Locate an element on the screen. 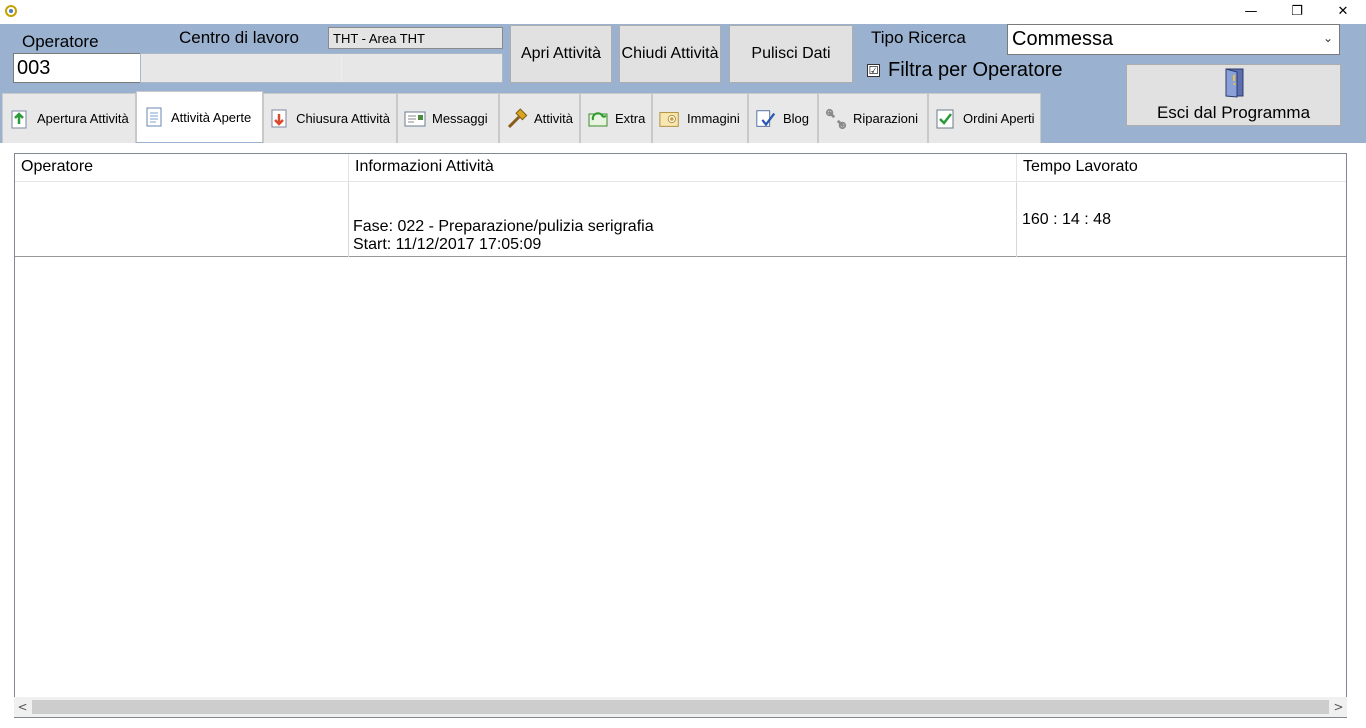 This screenshot has height=728, width=1366. tab-ordini-aperti: Ordini Aperti is located at coordinates (984, 118).